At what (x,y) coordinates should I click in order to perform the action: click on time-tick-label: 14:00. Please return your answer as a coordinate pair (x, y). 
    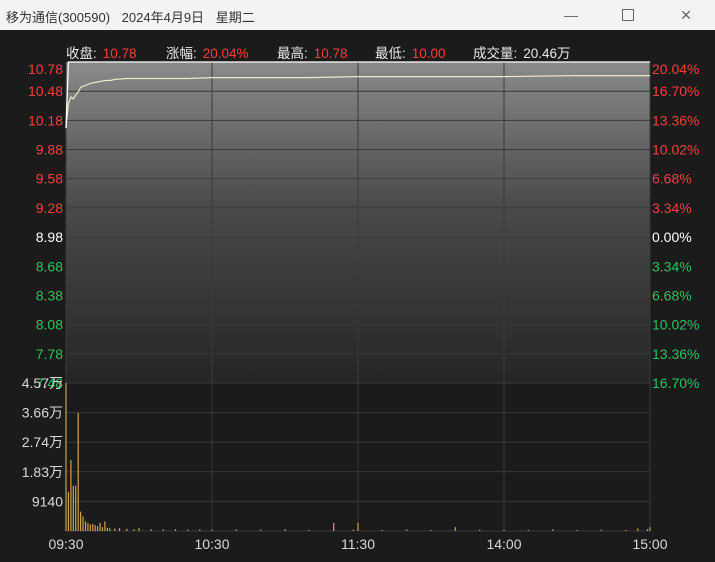
    Looking at the image, I should click on (503, 544).